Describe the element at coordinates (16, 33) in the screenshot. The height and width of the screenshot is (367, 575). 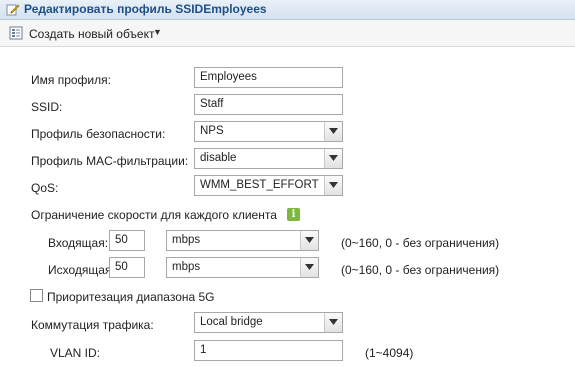
I see `new-object-icon` at that location.